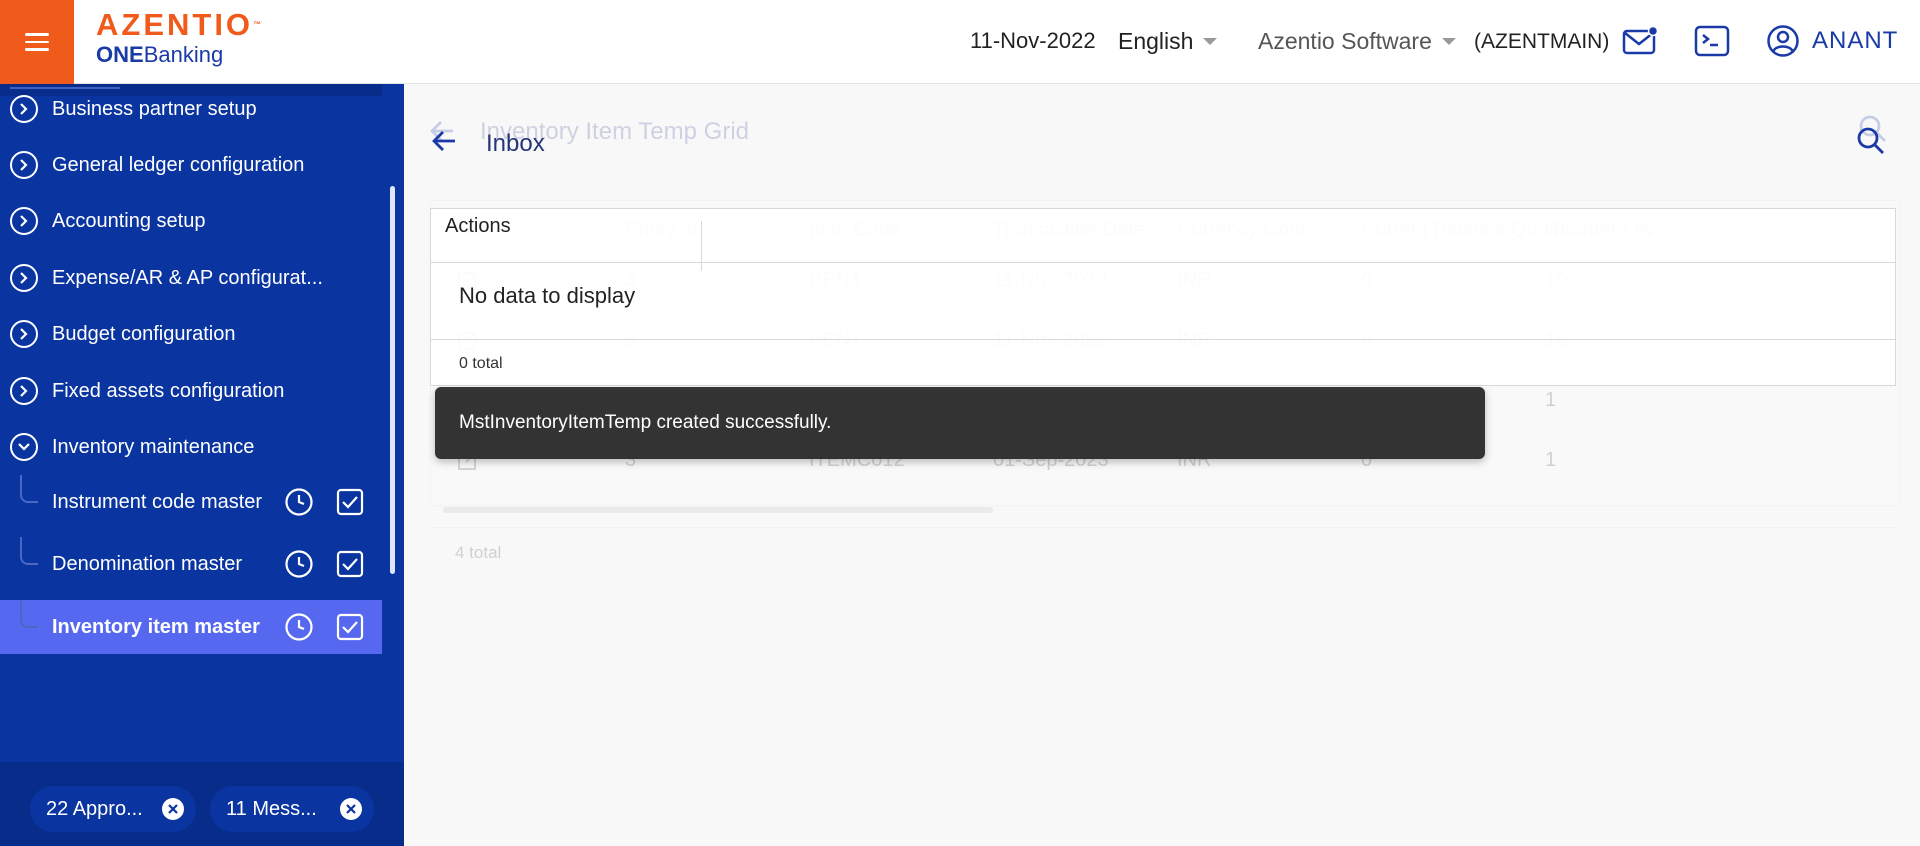 Image resolution: width=1920 pixels, height=846 pixels. Describe the element at coordinates (257, 24) in the screenshot. I see `logo-trademark: ™` at that location.